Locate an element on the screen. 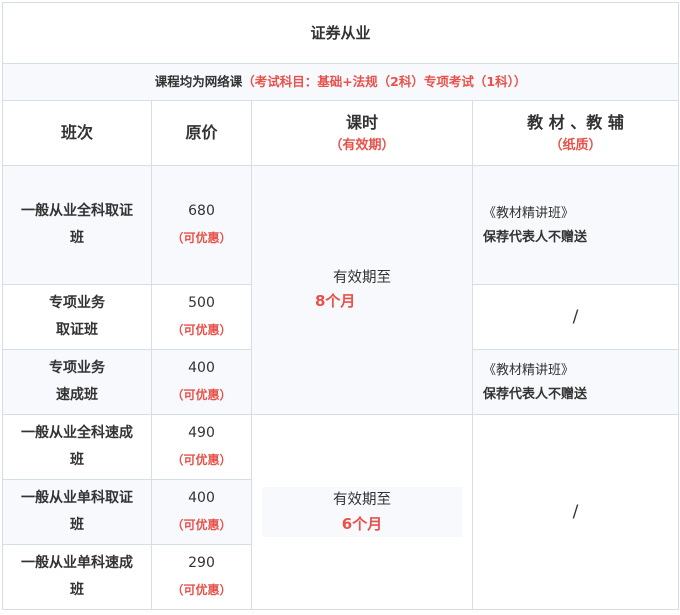  header-price: 原价 is located at coordinates (201, 133).